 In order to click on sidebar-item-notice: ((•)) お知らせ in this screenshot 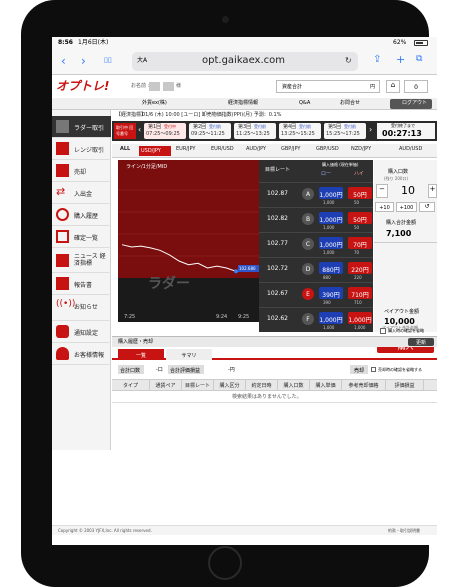, I will do `click(81, 308)`.